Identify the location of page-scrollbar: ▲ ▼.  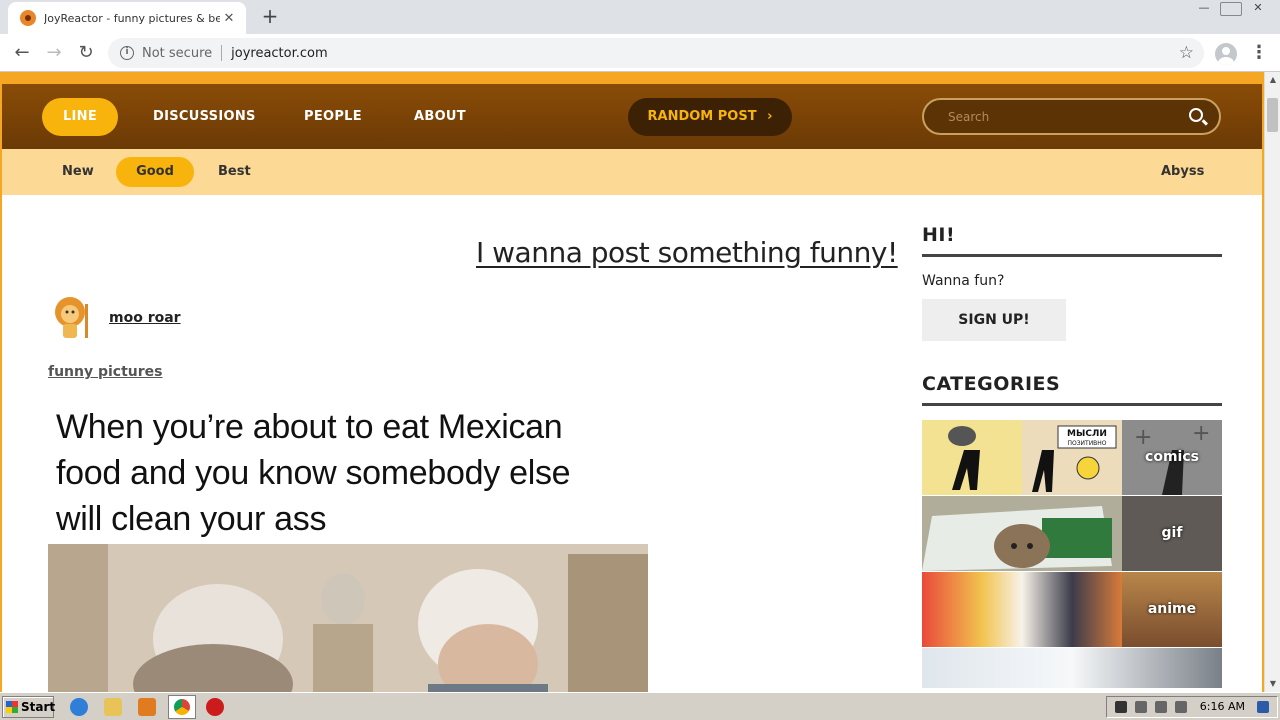
(1272, 382).